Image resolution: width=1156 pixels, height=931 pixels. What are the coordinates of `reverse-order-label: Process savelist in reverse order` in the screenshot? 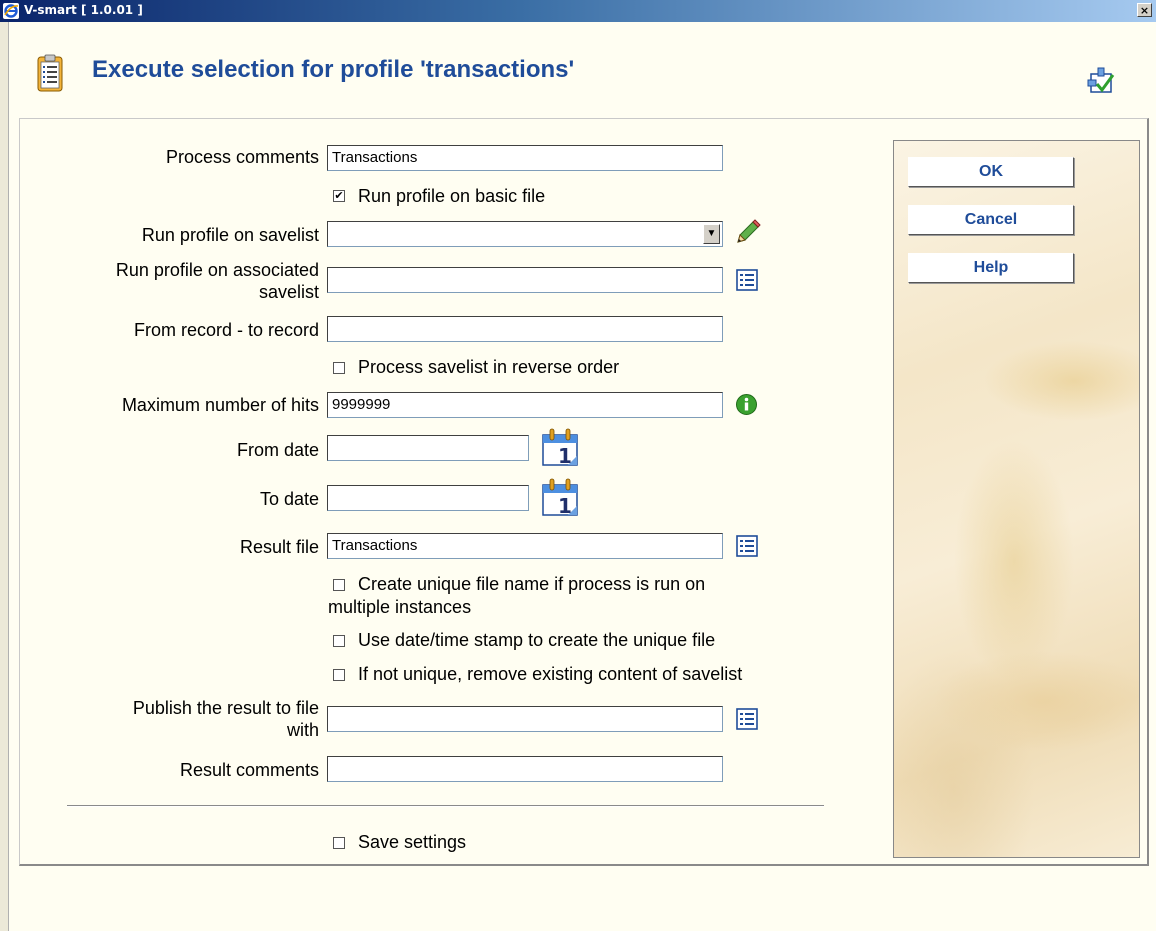 It's located at (489, 367).